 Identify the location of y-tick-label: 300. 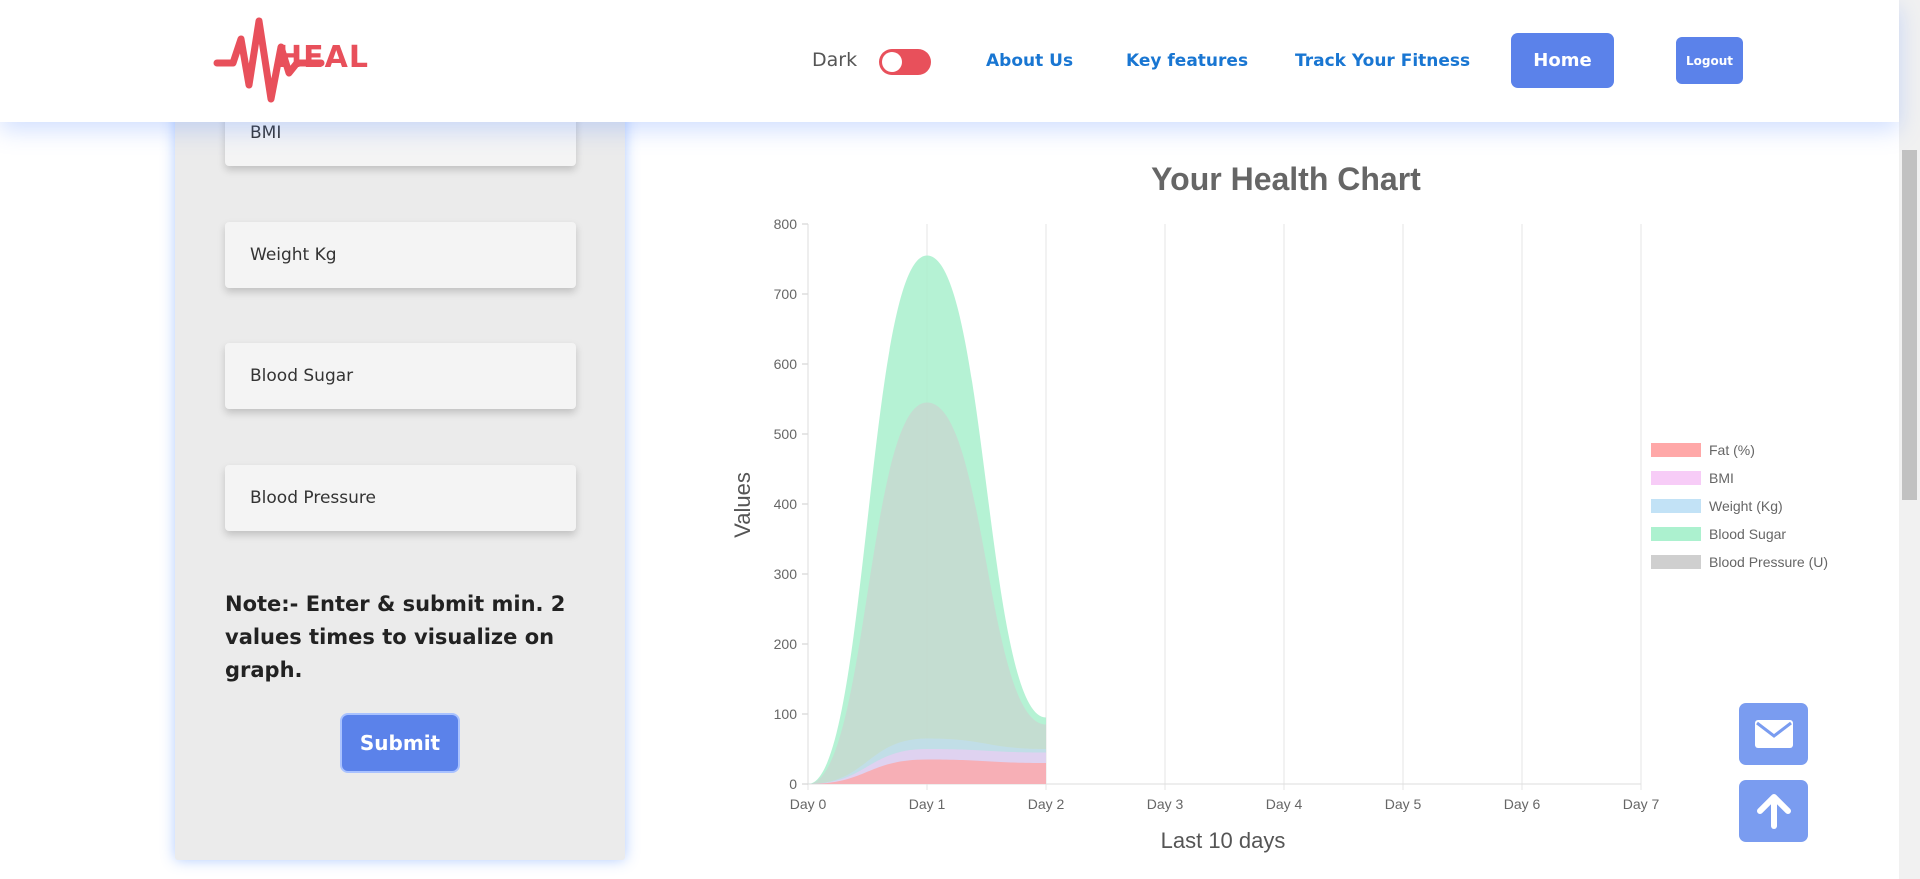
(786, 574).